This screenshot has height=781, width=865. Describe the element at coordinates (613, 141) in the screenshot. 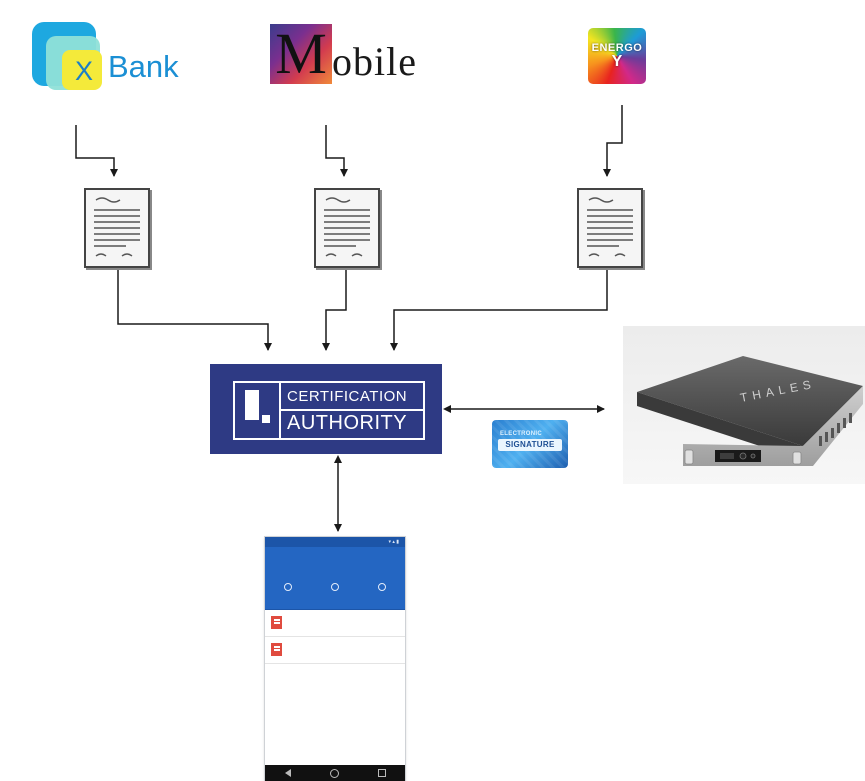

I see `arrow-energo-to-document` at that location.